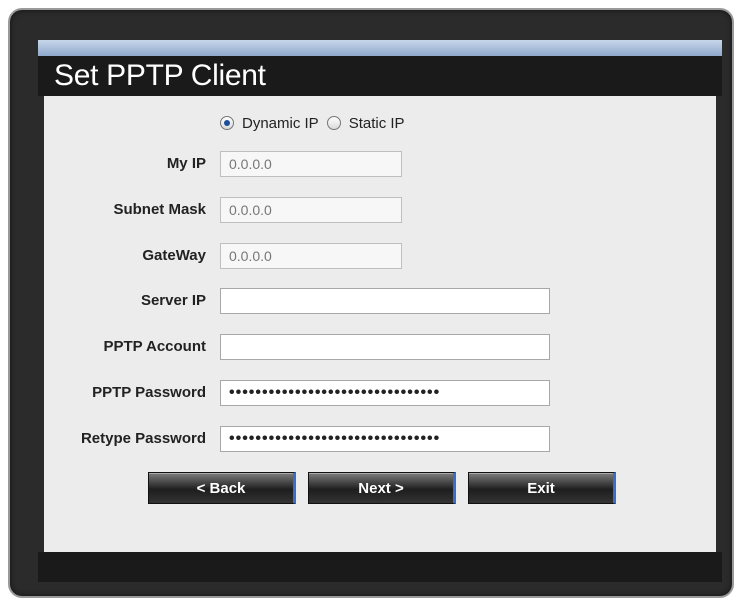  Describe the element at coordinates (173, 300) in the screenshot. I see `server-ip-label: Server IP` at that location.